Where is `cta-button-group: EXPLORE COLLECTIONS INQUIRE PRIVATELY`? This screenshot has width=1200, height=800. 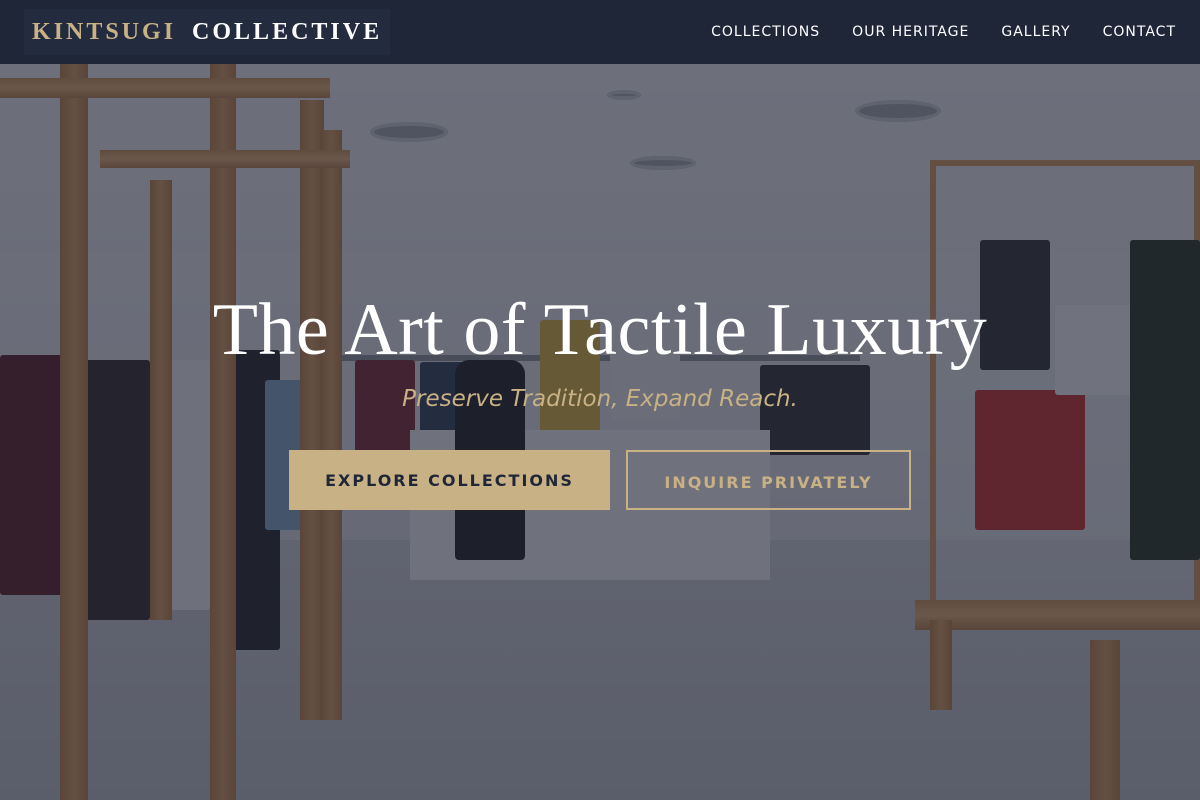
cta-button-group: EXPLORE COLLECTIONS INQUIRE PRIVATELY is located at coordinates (600, 480).